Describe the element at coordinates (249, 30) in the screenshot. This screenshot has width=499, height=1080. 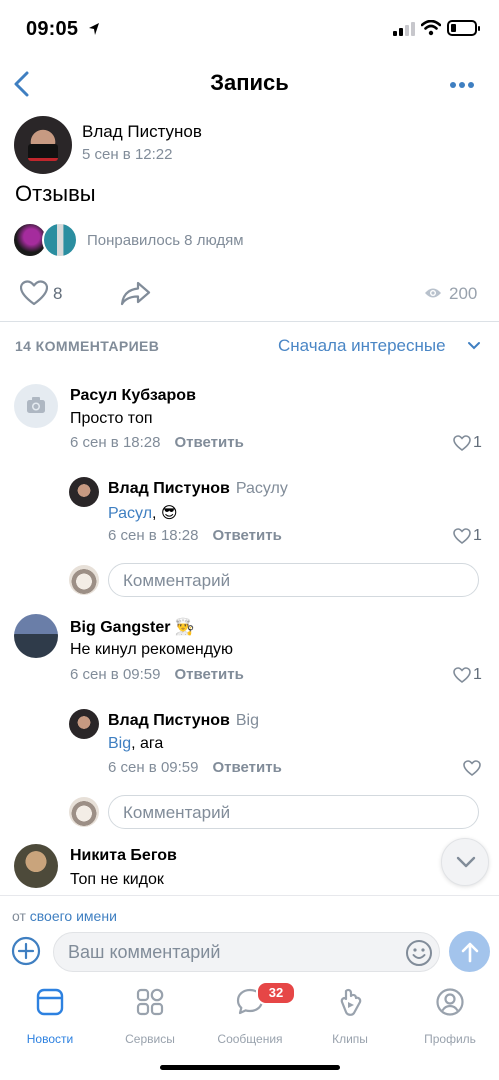
I see `status-bar: 09:05` at that location.